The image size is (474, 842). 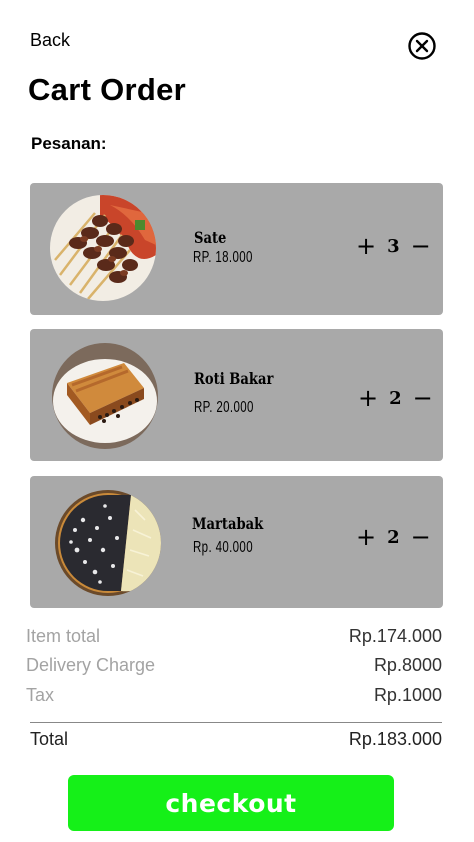 I want to click on food-image-roti-bakar, so click(x=105, y=396).